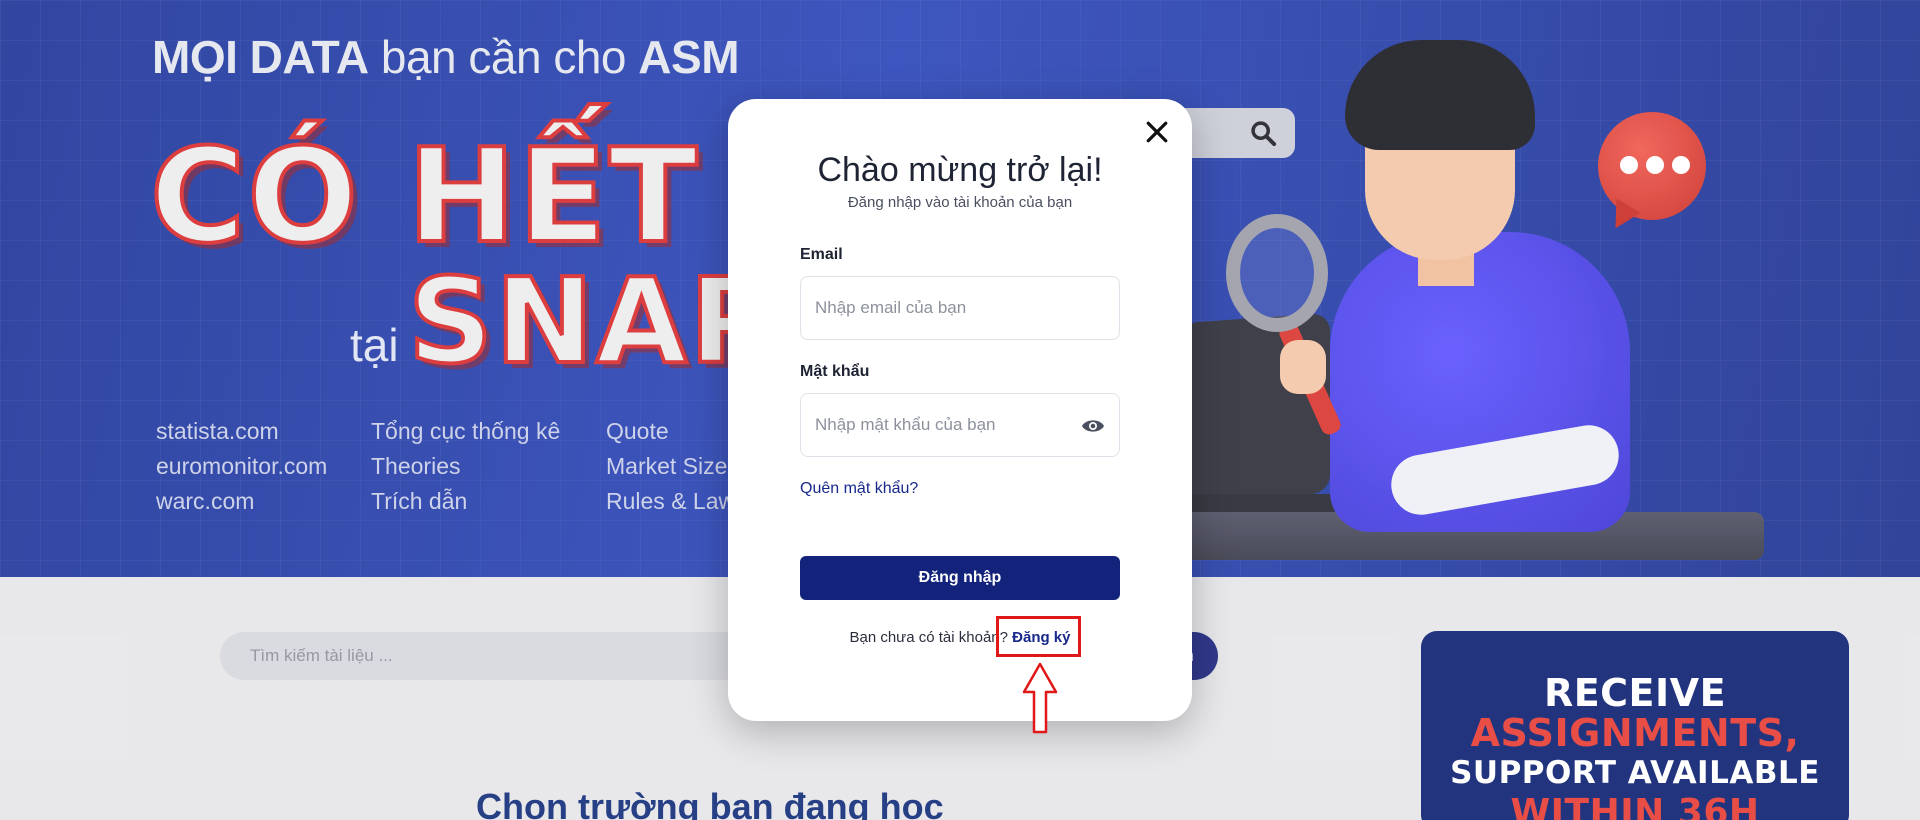 The image size is (1920, 820). Describe the element at coordinates (835, 371) in the screenshot. I see `password-label: Mật khẩu` at that location.